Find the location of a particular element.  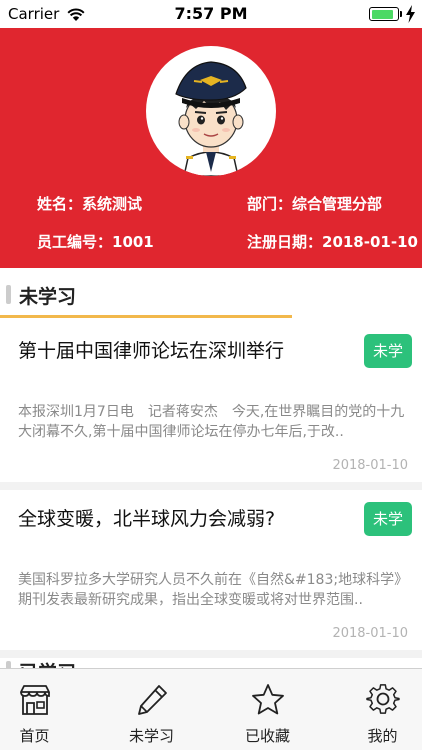

employee-id: 员工编号：1001 is located at coordinates (95, 242).